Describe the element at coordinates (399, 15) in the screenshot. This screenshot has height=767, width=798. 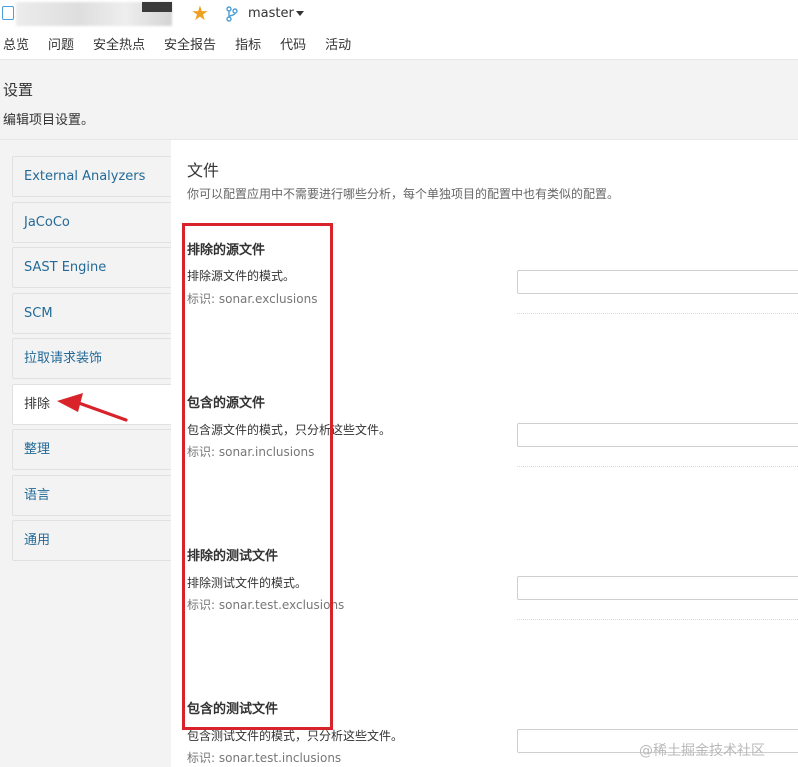
I see `top-bar: ★ master` at that location.